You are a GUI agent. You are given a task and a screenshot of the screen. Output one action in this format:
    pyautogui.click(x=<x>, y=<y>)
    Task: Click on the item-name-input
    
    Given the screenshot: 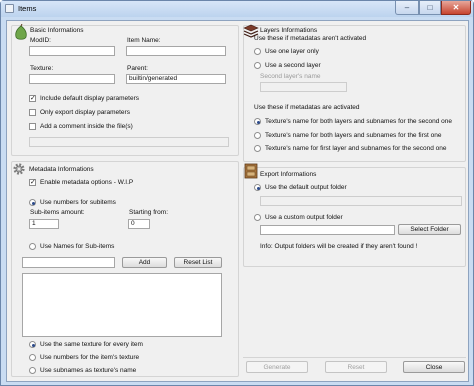 What is the action you would take?
    pyautogui.click(x=176, y=51)
    